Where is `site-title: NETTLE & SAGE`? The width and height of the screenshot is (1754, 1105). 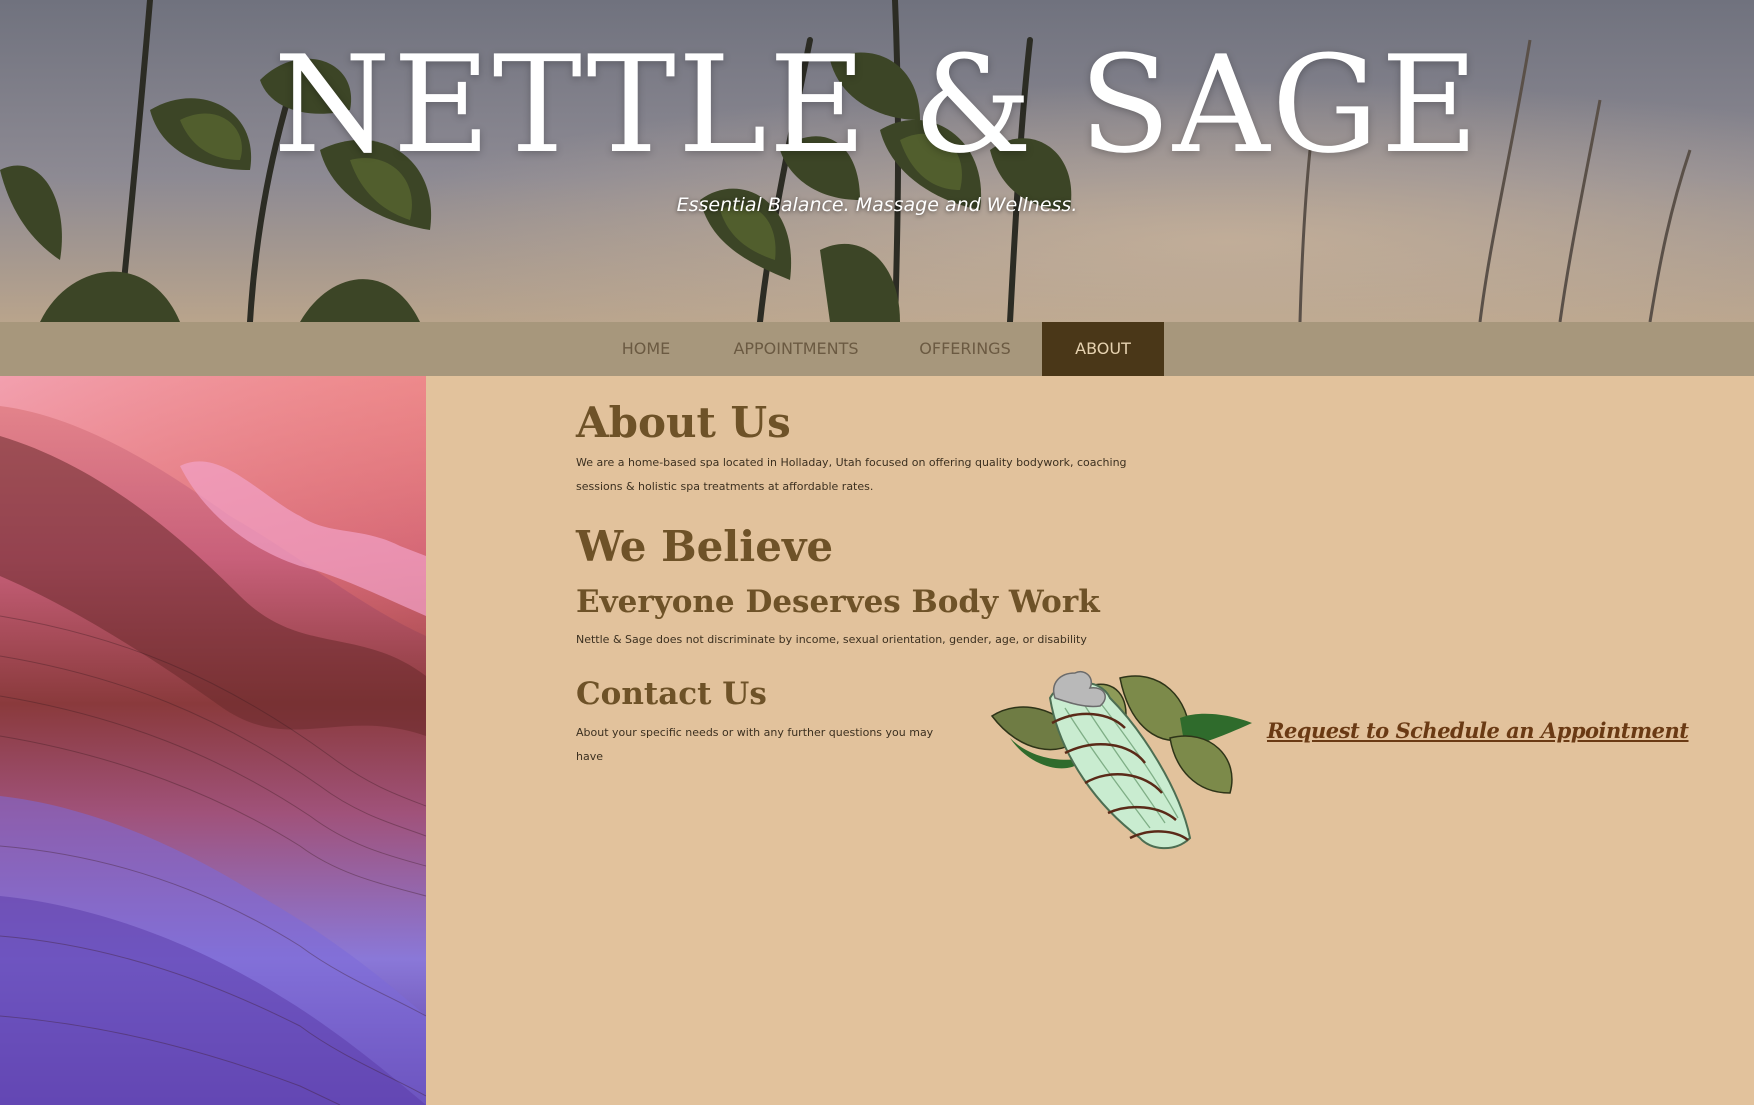
site-title: NETTLE & SAGE is located at coordinates (877, 105).